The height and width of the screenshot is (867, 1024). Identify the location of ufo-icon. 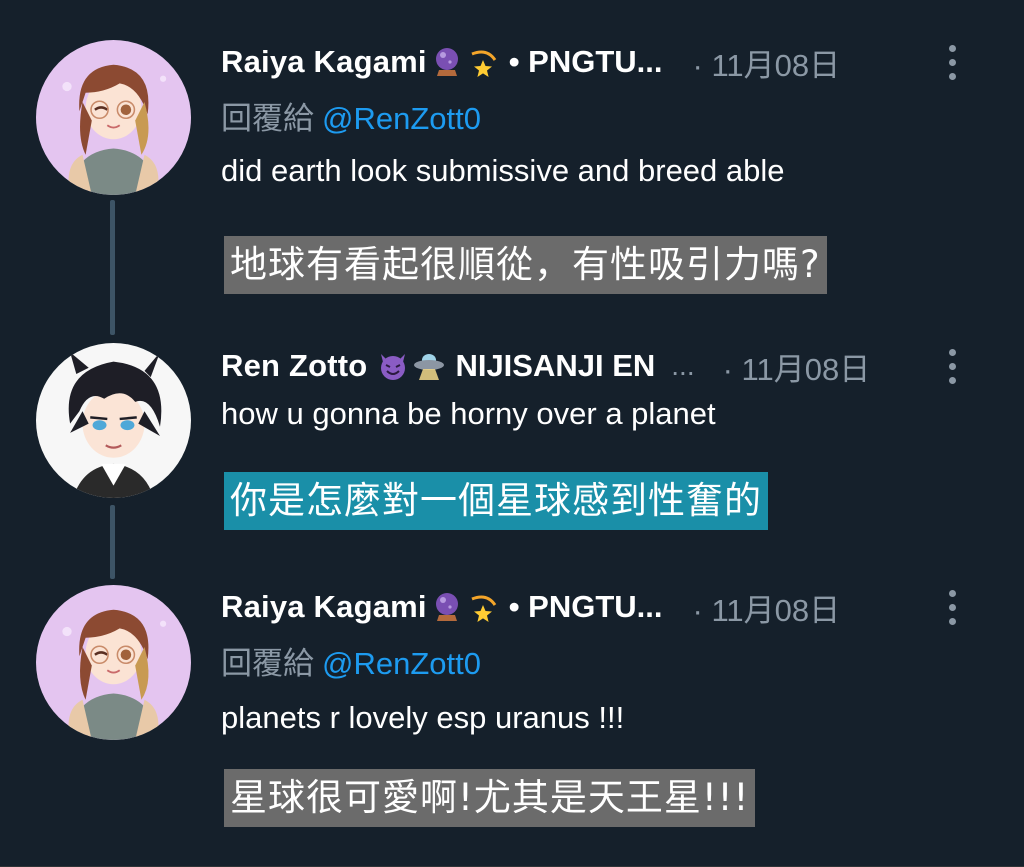
(429, 366).